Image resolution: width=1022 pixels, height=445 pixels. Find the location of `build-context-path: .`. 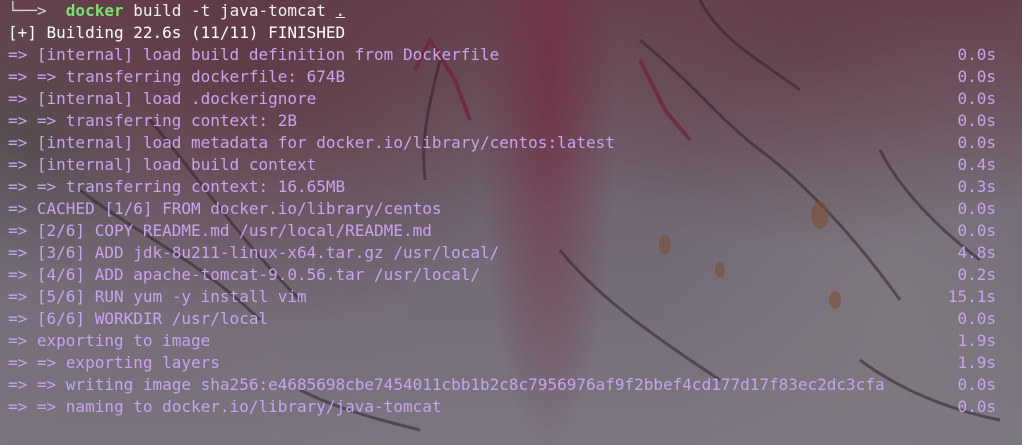

build-context-path: . is located at coordinates (340, 10).